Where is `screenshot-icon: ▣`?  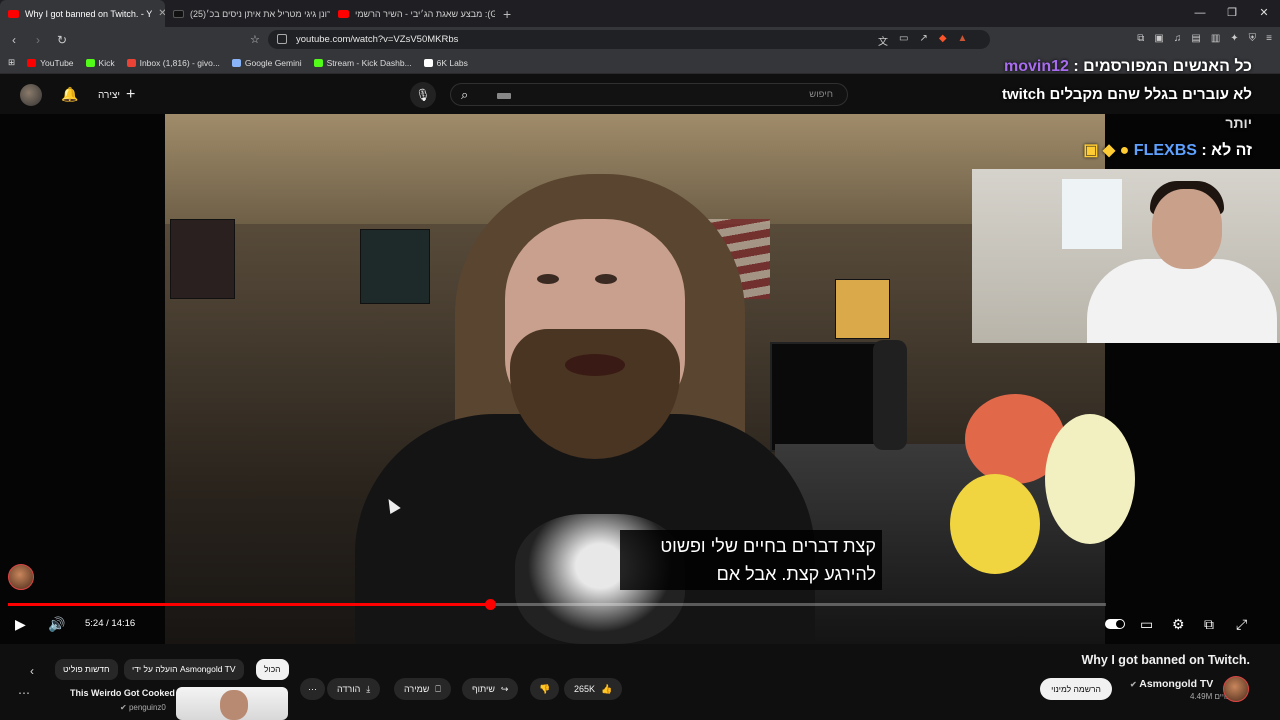 screenshot-icon: ▣ is located at coordinates (1158, 38).